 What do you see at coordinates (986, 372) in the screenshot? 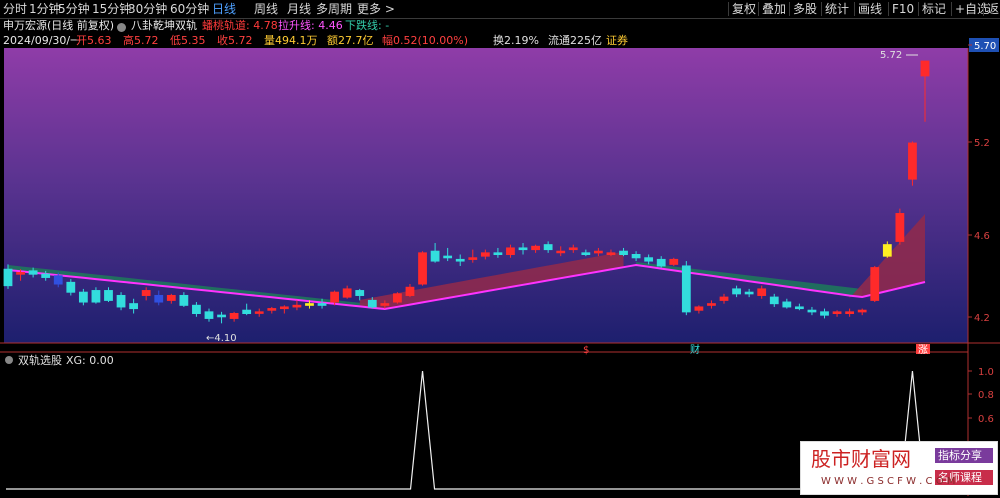
I see `sub-axis-label-0: 1.0` at bounding box center [986, 372].